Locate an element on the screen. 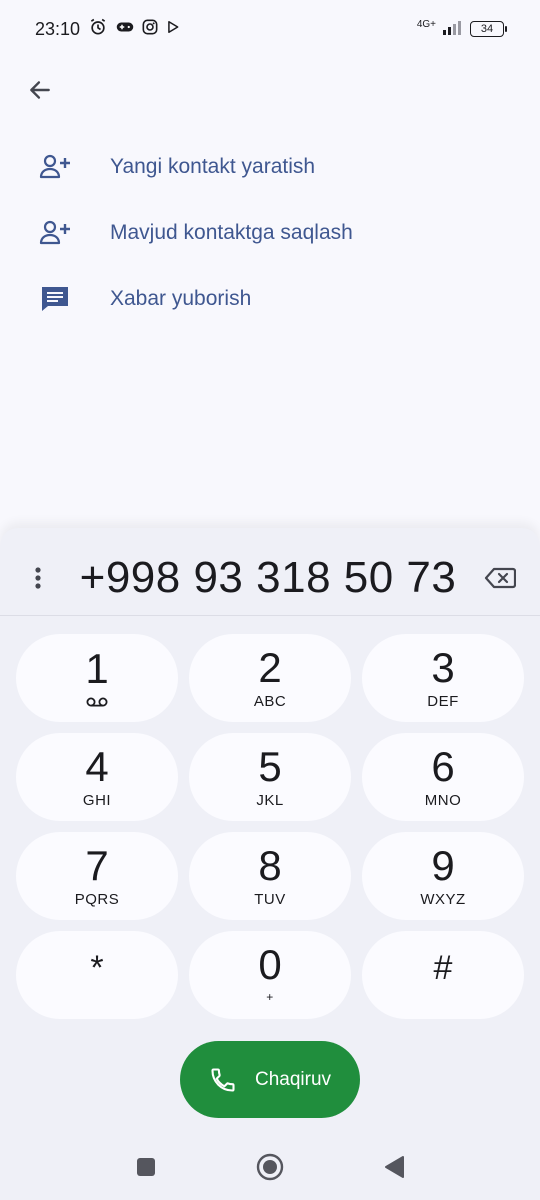 The image size is (540, 1200). status-bar: 23:10 4G+ 34 is located at coordinates (270, 29).